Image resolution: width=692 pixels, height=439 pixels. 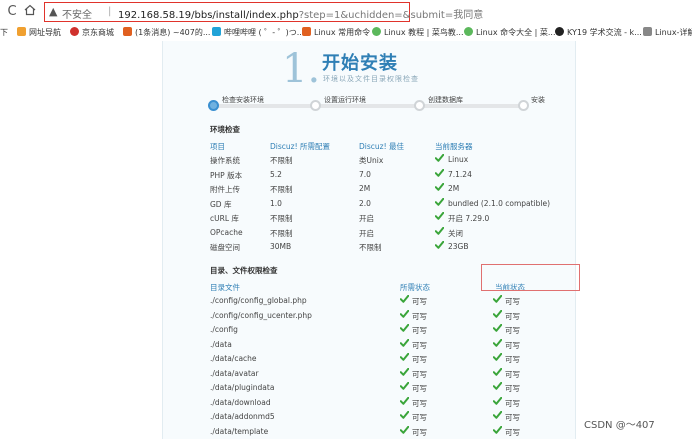 I want to click on step-subtitle: 环境以及文件目录权限检查, so click(x=371, y=79).